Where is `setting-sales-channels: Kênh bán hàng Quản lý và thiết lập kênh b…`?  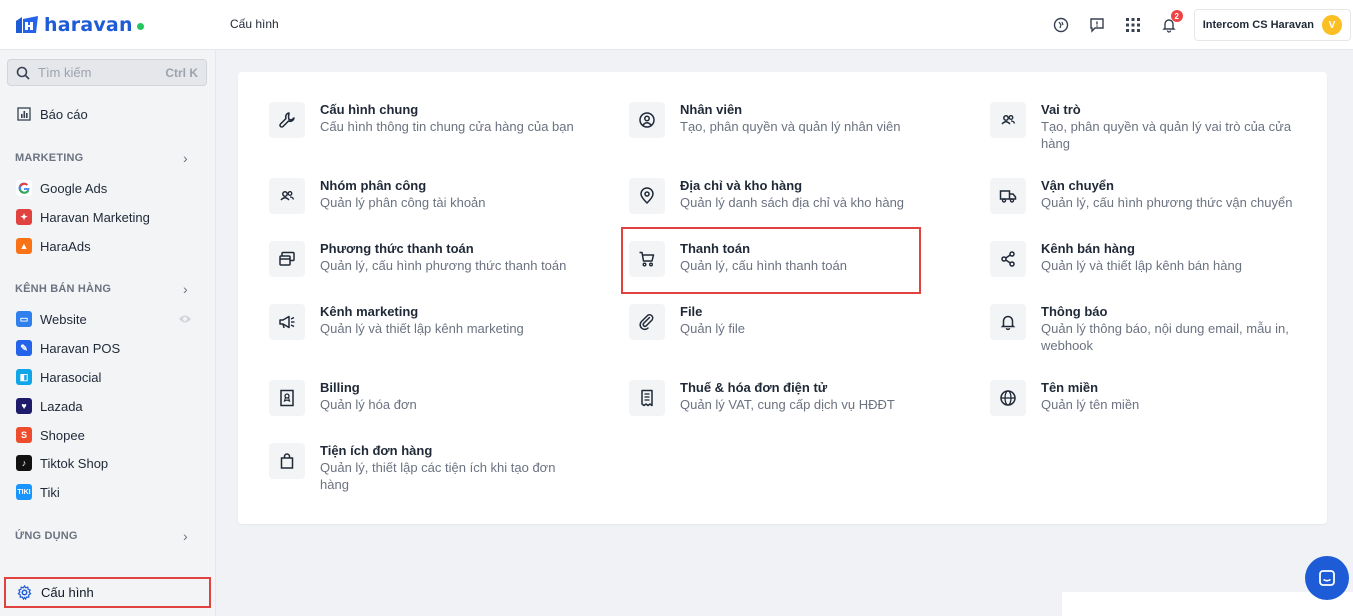
setting-sales-channels: Kênh bán hàng Quản lý và thiết lập kênh b… is located at coordinates (1145, 259).